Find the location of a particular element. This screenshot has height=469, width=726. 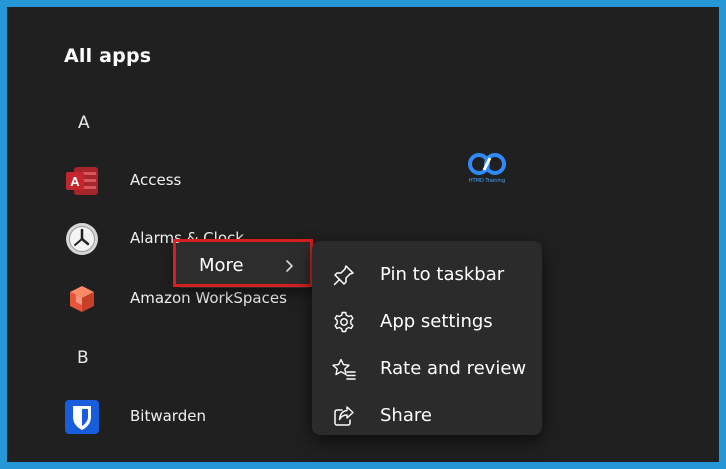

access-icon: A is located at coordinates (82, 181).